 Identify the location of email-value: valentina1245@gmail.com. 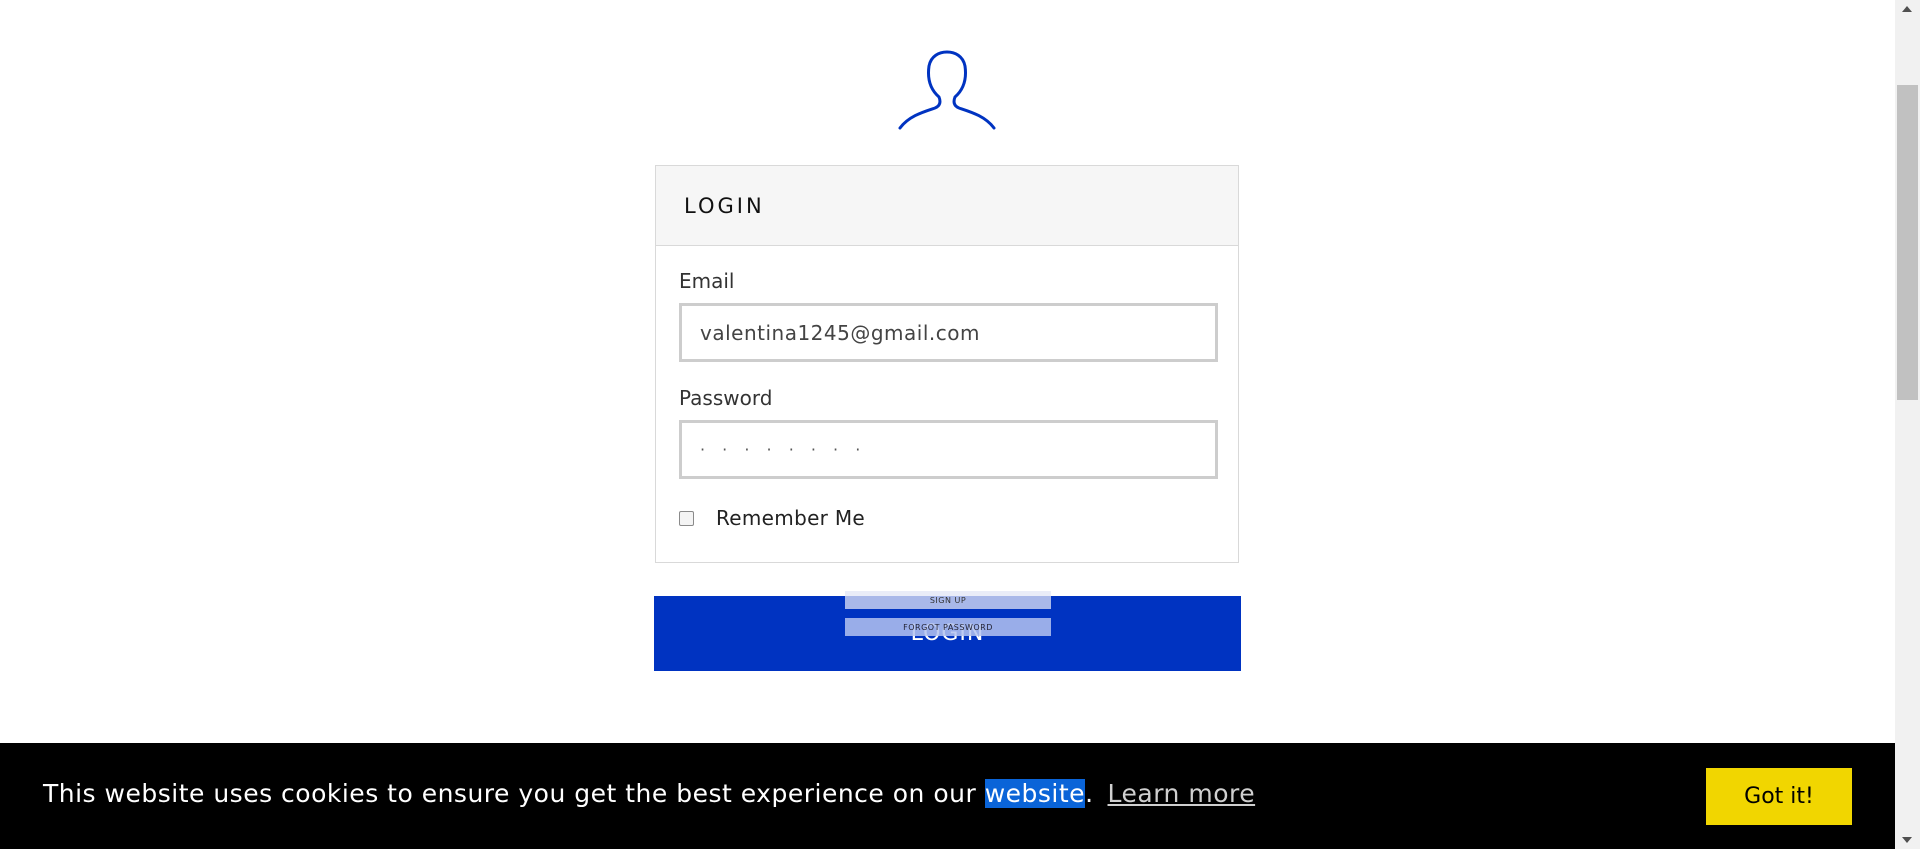
(840, 332).